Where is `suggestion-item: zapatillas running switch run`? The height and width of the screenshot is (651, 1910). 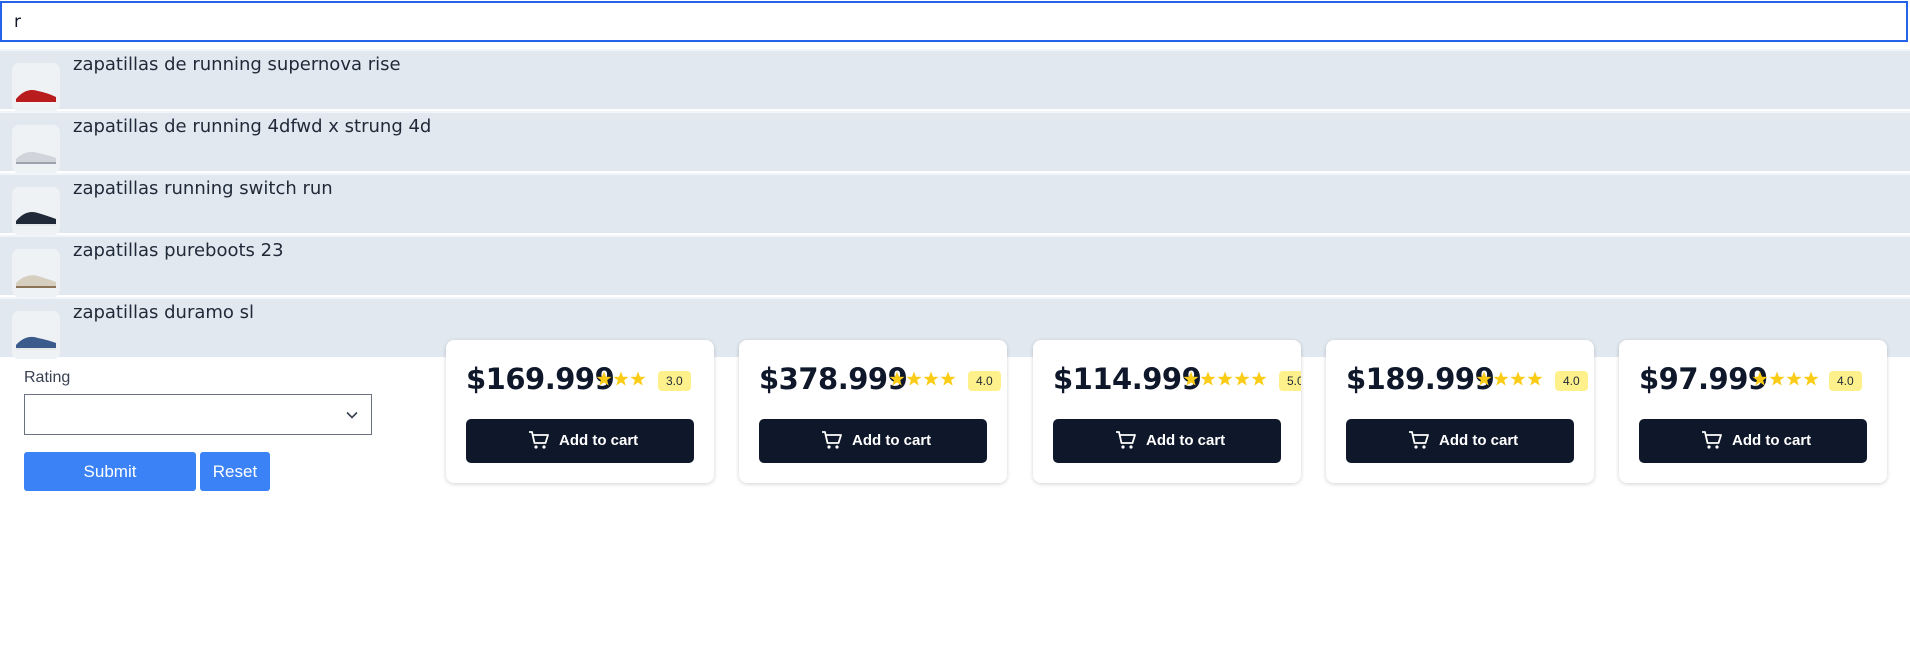
suggestion-item: zapatillas running switch run is located at coordinates (955, 204).